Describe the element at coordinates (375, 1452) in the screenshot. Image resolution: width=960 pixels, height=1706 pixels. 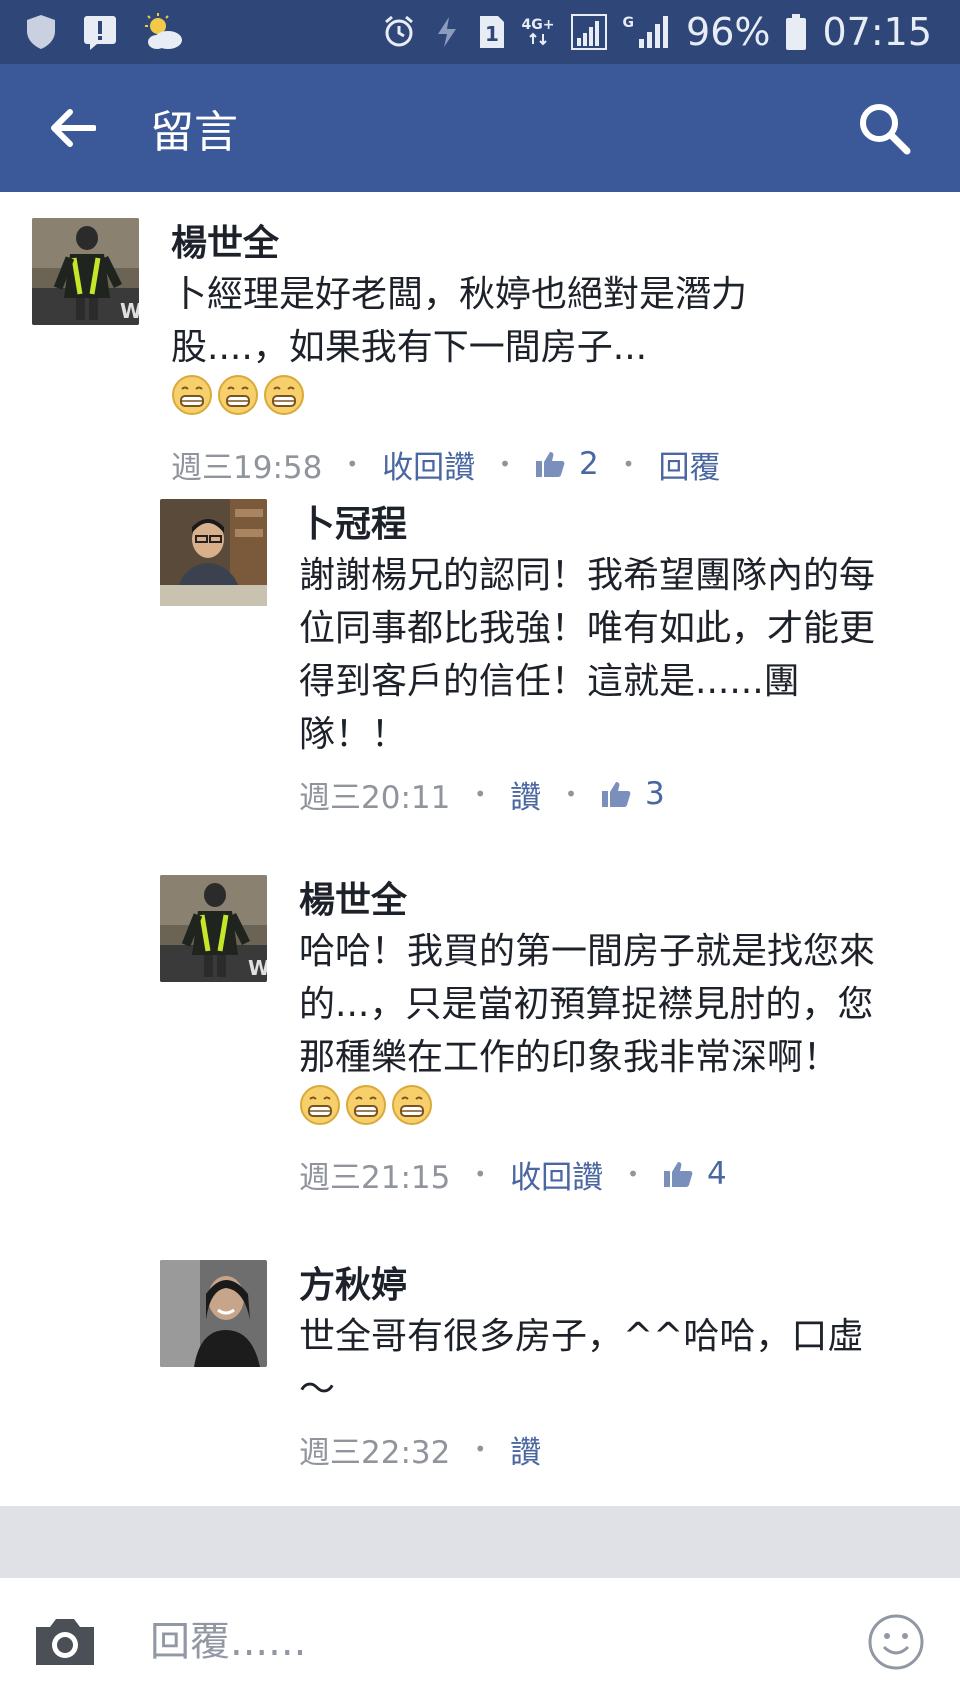
I see `comment-timestamp: 週三22:32` at that location.